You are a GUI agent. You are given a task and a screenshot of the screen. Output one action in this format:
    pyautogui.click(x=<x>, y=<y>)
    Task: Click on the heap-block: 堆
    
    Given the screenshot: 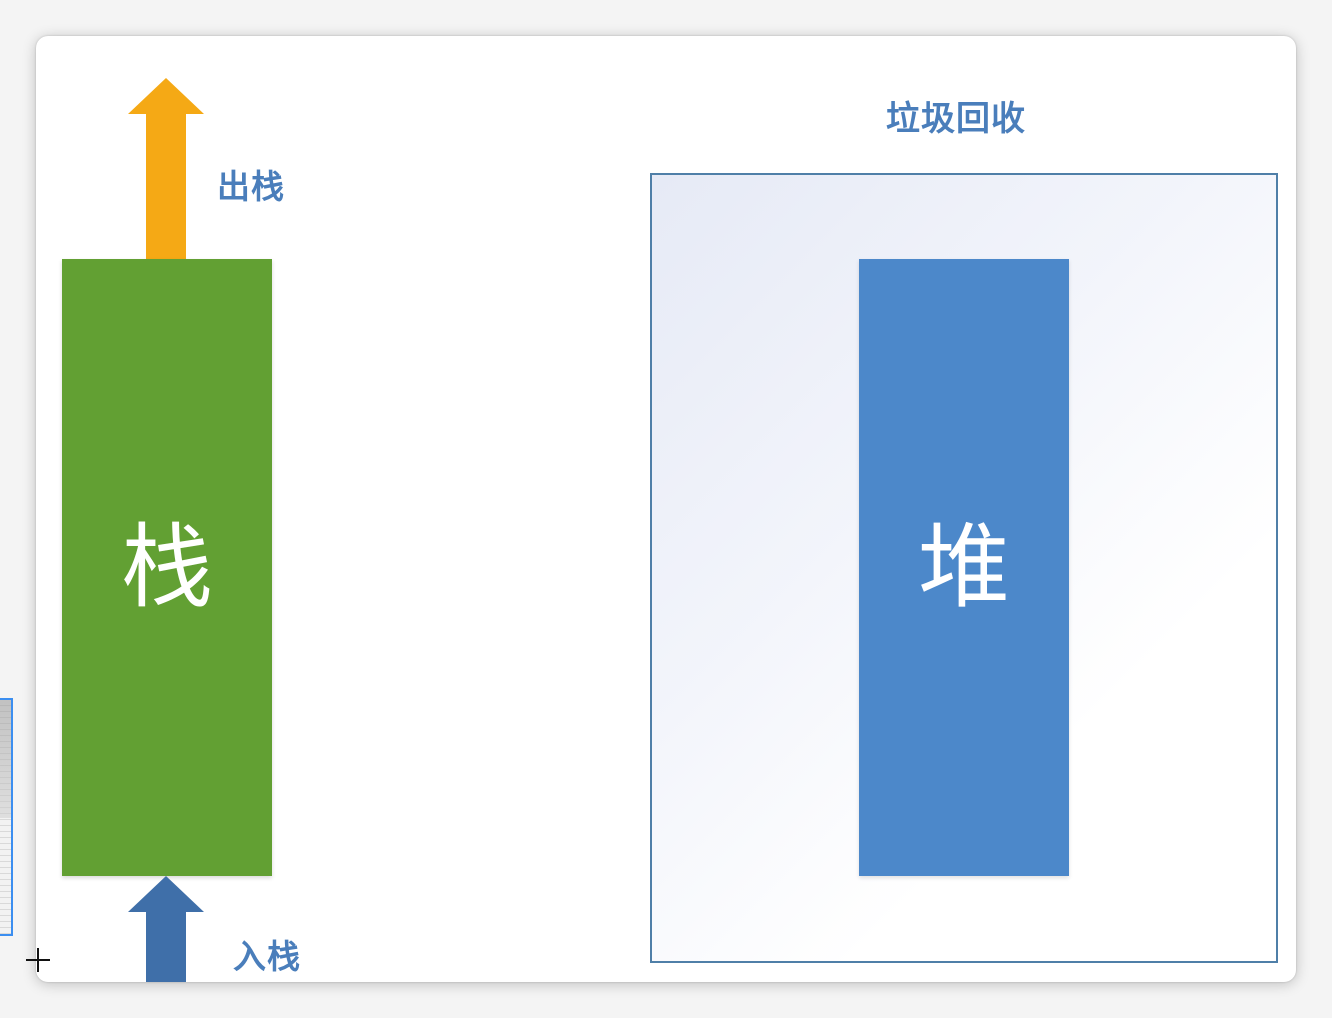 What is the action you would take?
    pyautogui.click(x=964, y=567)
    